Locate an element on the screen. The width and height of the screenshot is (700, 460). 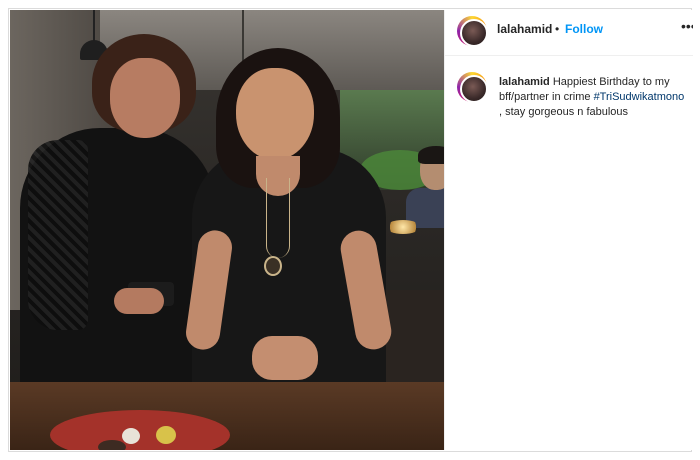
background-person-hair is located at coordinates (431, 155).